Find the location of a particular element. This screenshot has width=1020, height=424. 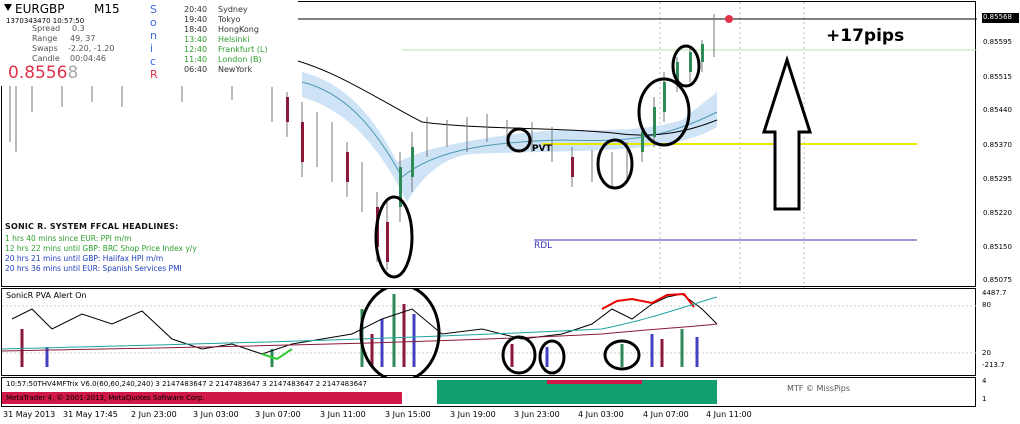

session-row: 11:40 London (B) is located at coordinates (239, 60).